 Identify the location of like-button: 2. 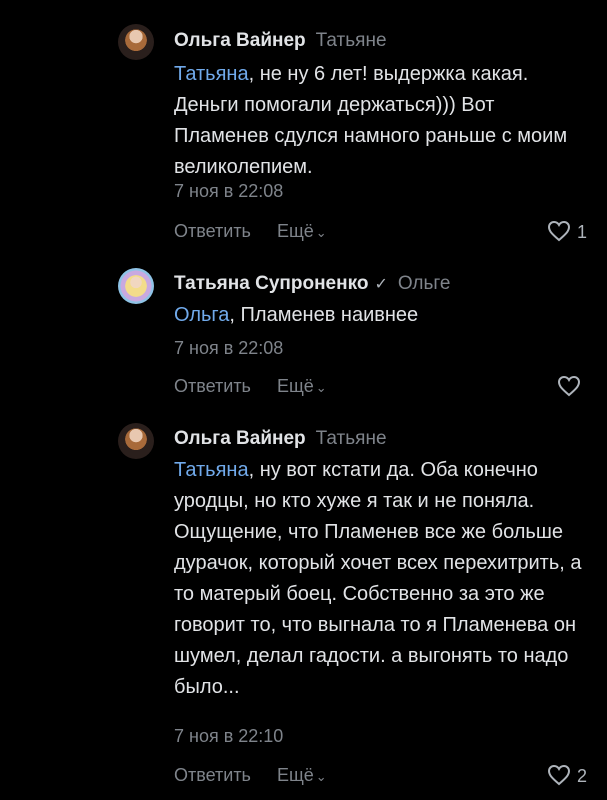
(567, 775).